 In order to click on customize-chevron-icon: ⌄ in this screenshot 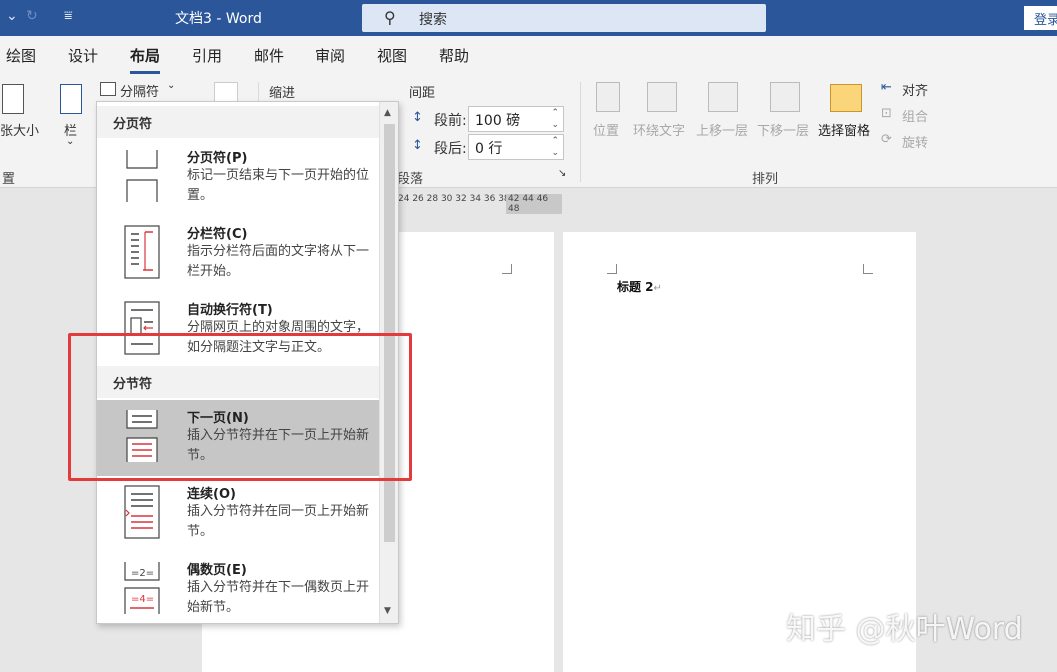, I will do `click(12, 16)`.